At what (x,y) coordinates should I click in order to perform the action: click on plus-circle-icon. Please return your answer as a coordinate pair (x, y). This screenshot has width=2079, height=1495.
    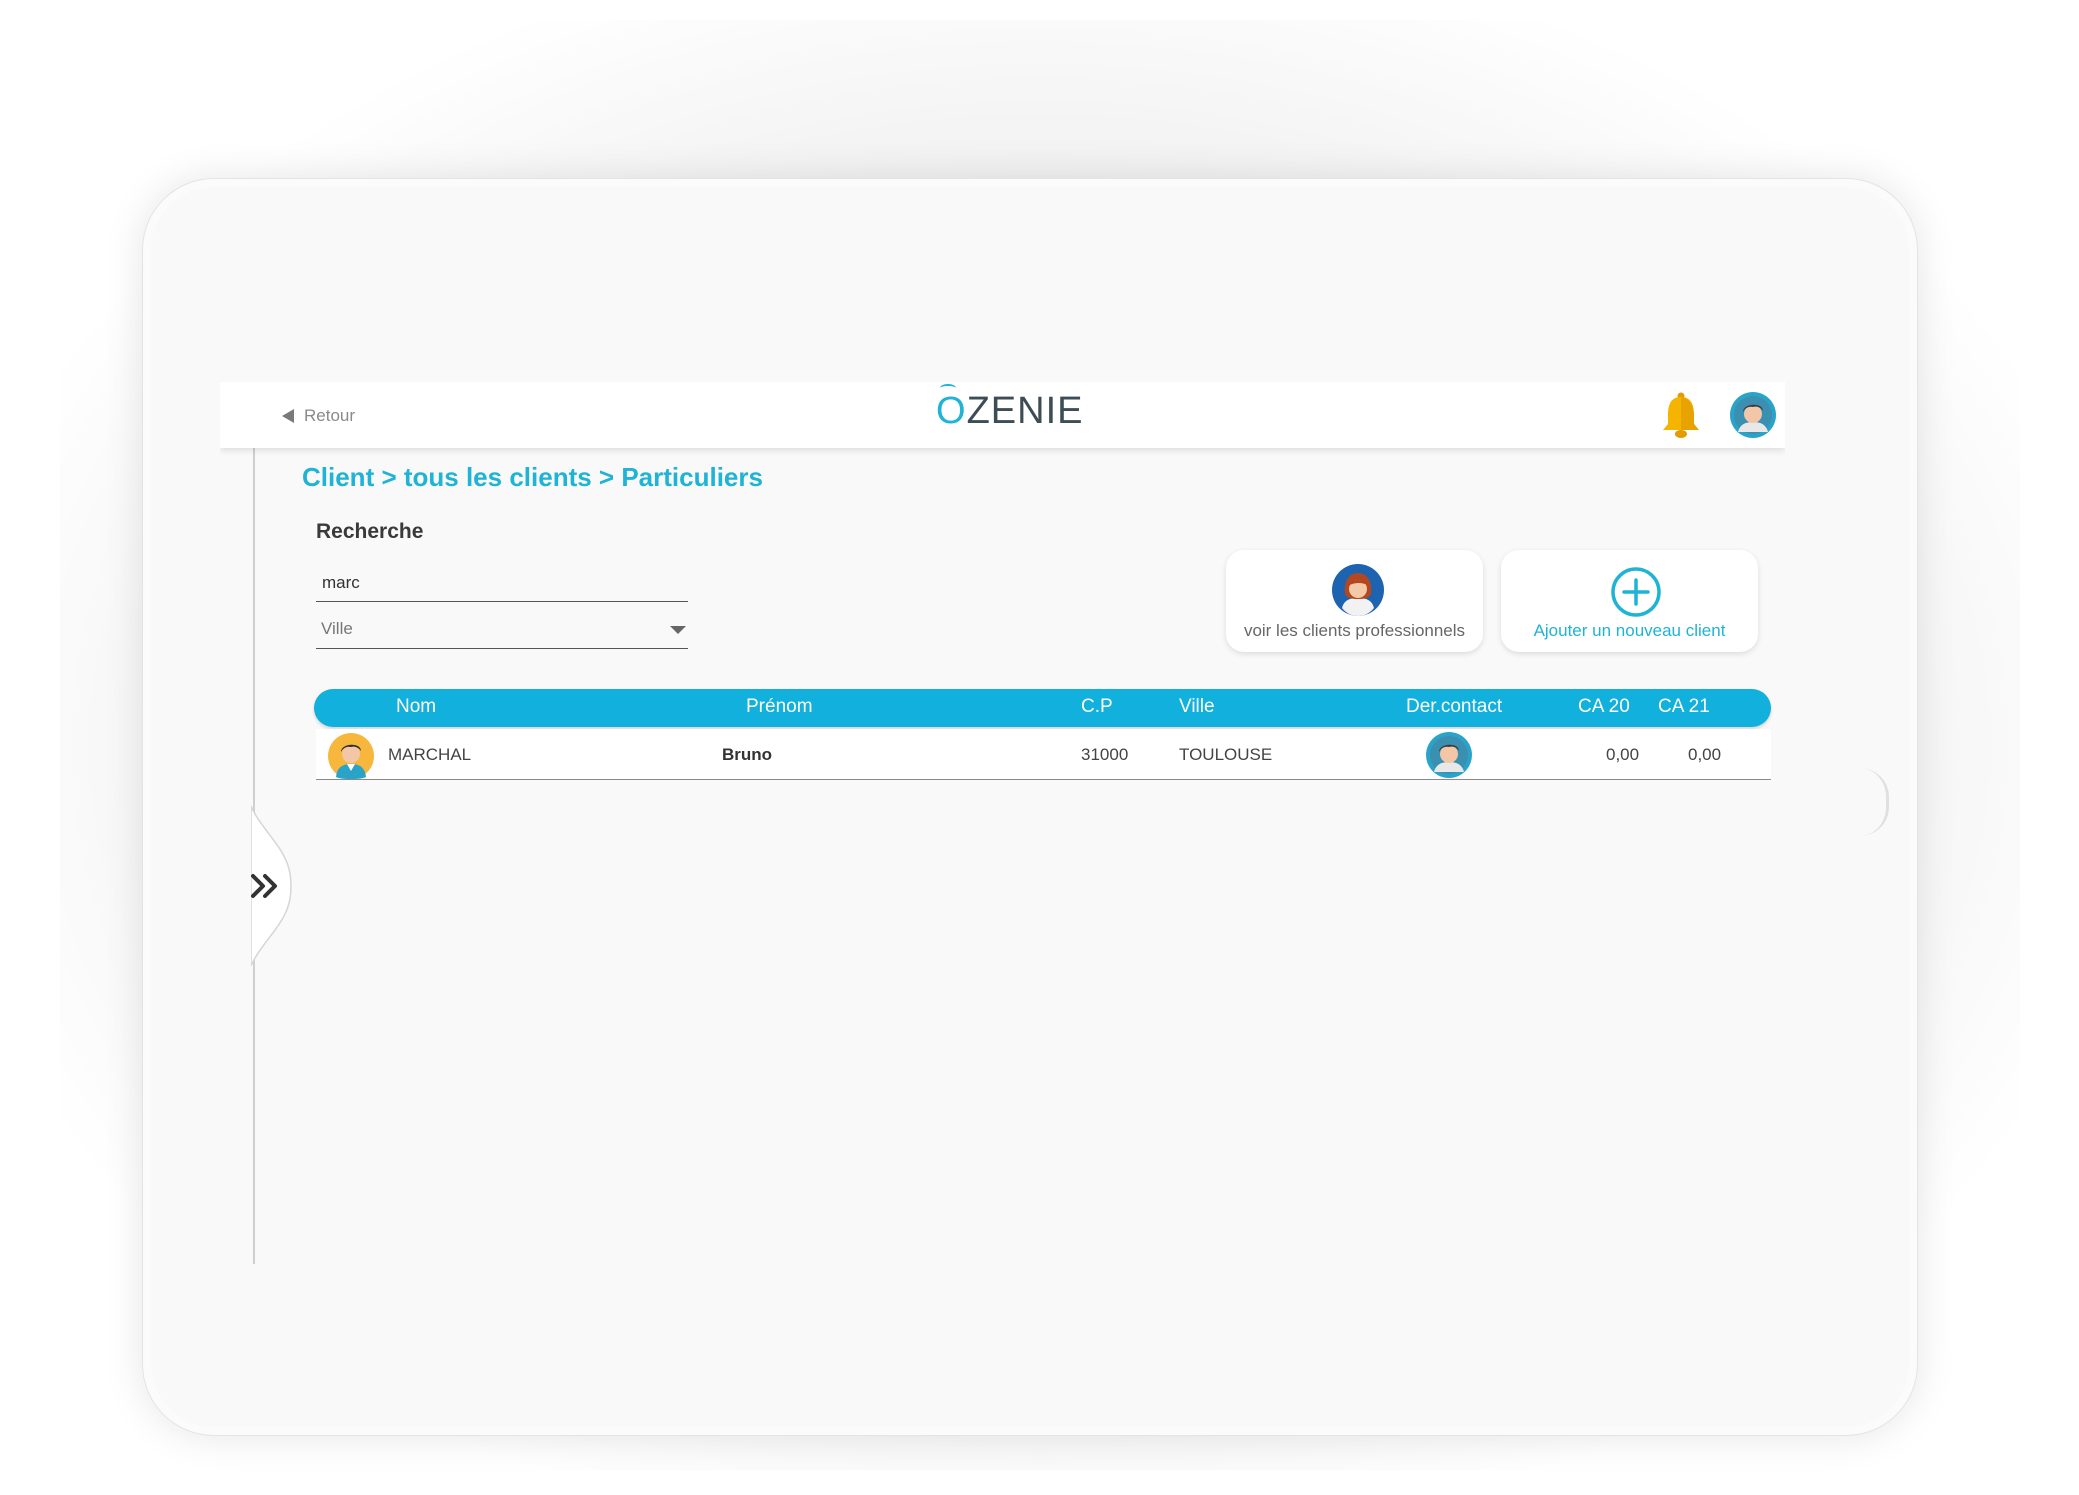
    Looking at the image, I should click on (1636, 592).